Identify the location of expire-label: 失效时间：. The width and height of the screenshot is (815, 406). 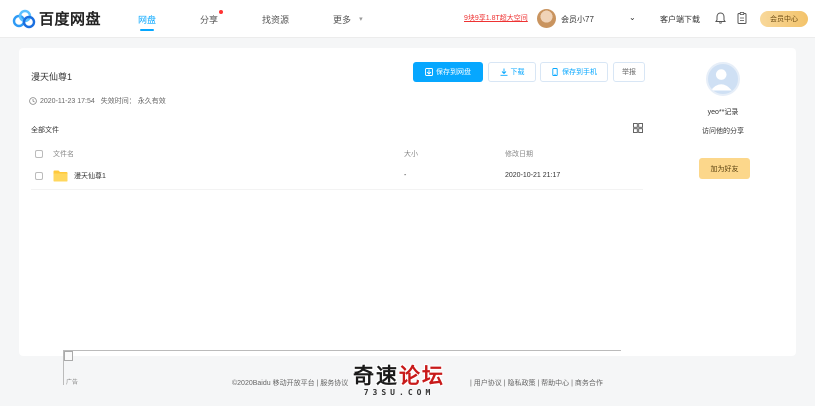
(118, 101).